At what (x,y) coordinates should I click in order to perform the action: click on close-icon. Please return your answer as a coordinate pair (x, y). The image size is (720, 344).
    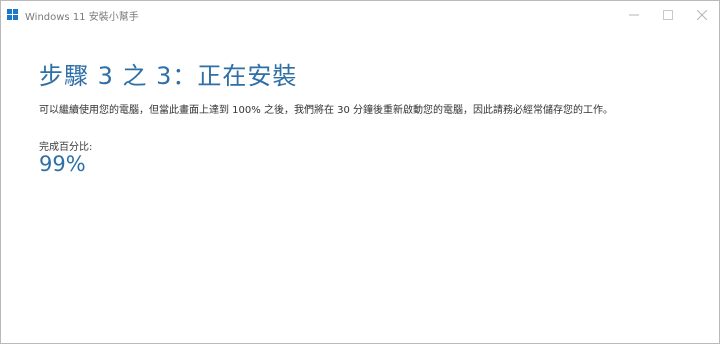
    Looking at the image, I should click on (702, 15).